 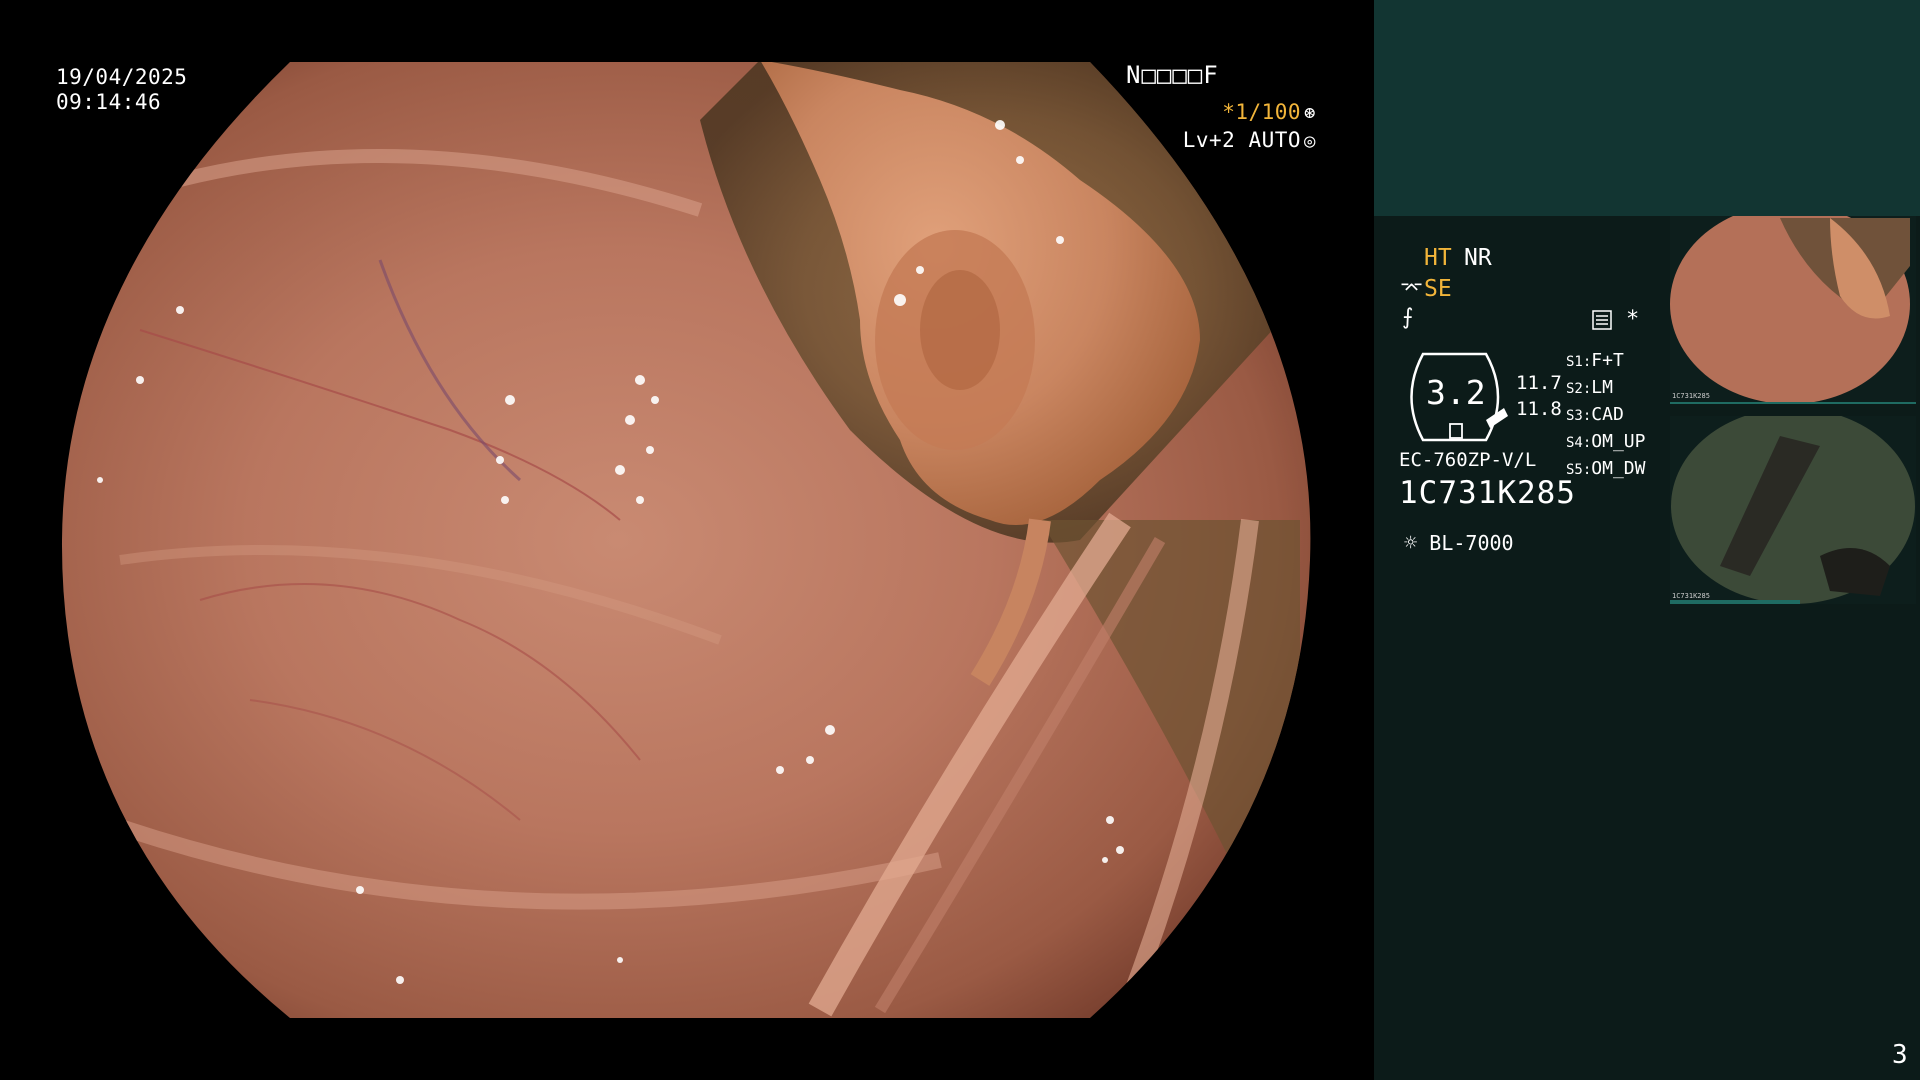 I want to click on thumbnail-1: 1C731K285, so click(x=1793, y=310).